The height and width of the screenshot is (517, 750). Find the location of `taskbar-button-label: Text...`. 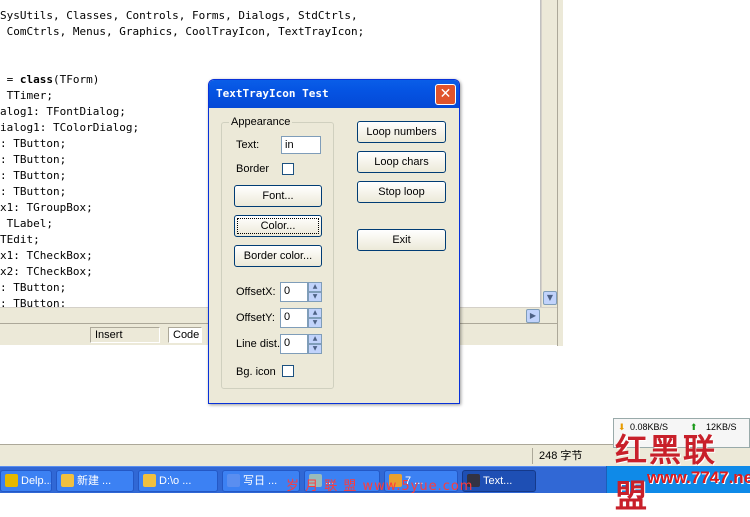

taskbar-button-label: Text... is located at coordinates (498, 481).